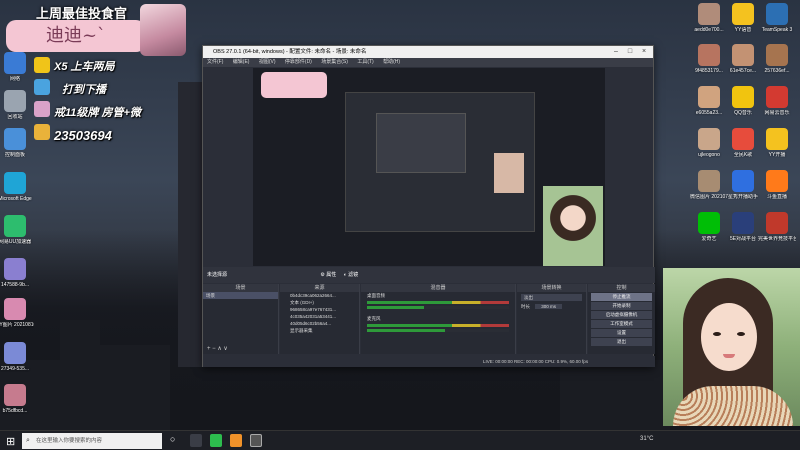  What do you see at coordinates (551, 297) in the screenshot?
I see `transition-select: 淡出` at bounding box center [551, 297].